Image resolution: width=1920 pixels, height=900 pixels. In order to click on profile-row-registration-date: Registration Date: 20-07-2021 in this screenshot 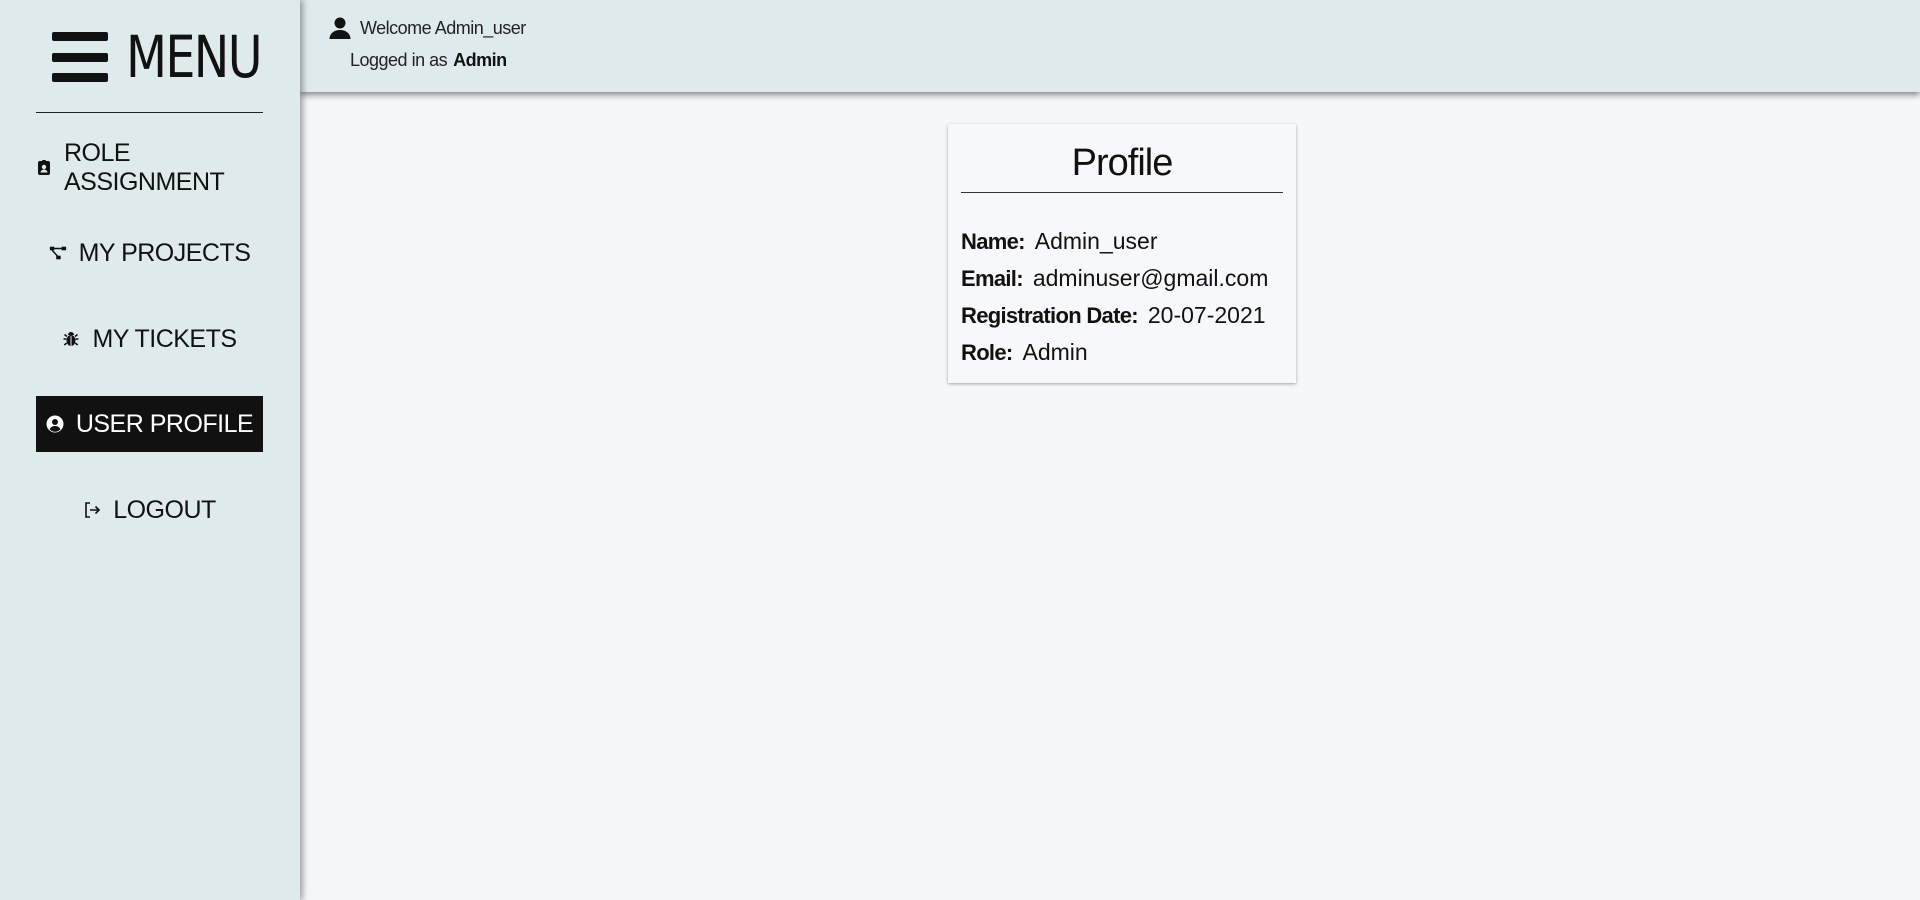, I will do `click(1113, 315)`.